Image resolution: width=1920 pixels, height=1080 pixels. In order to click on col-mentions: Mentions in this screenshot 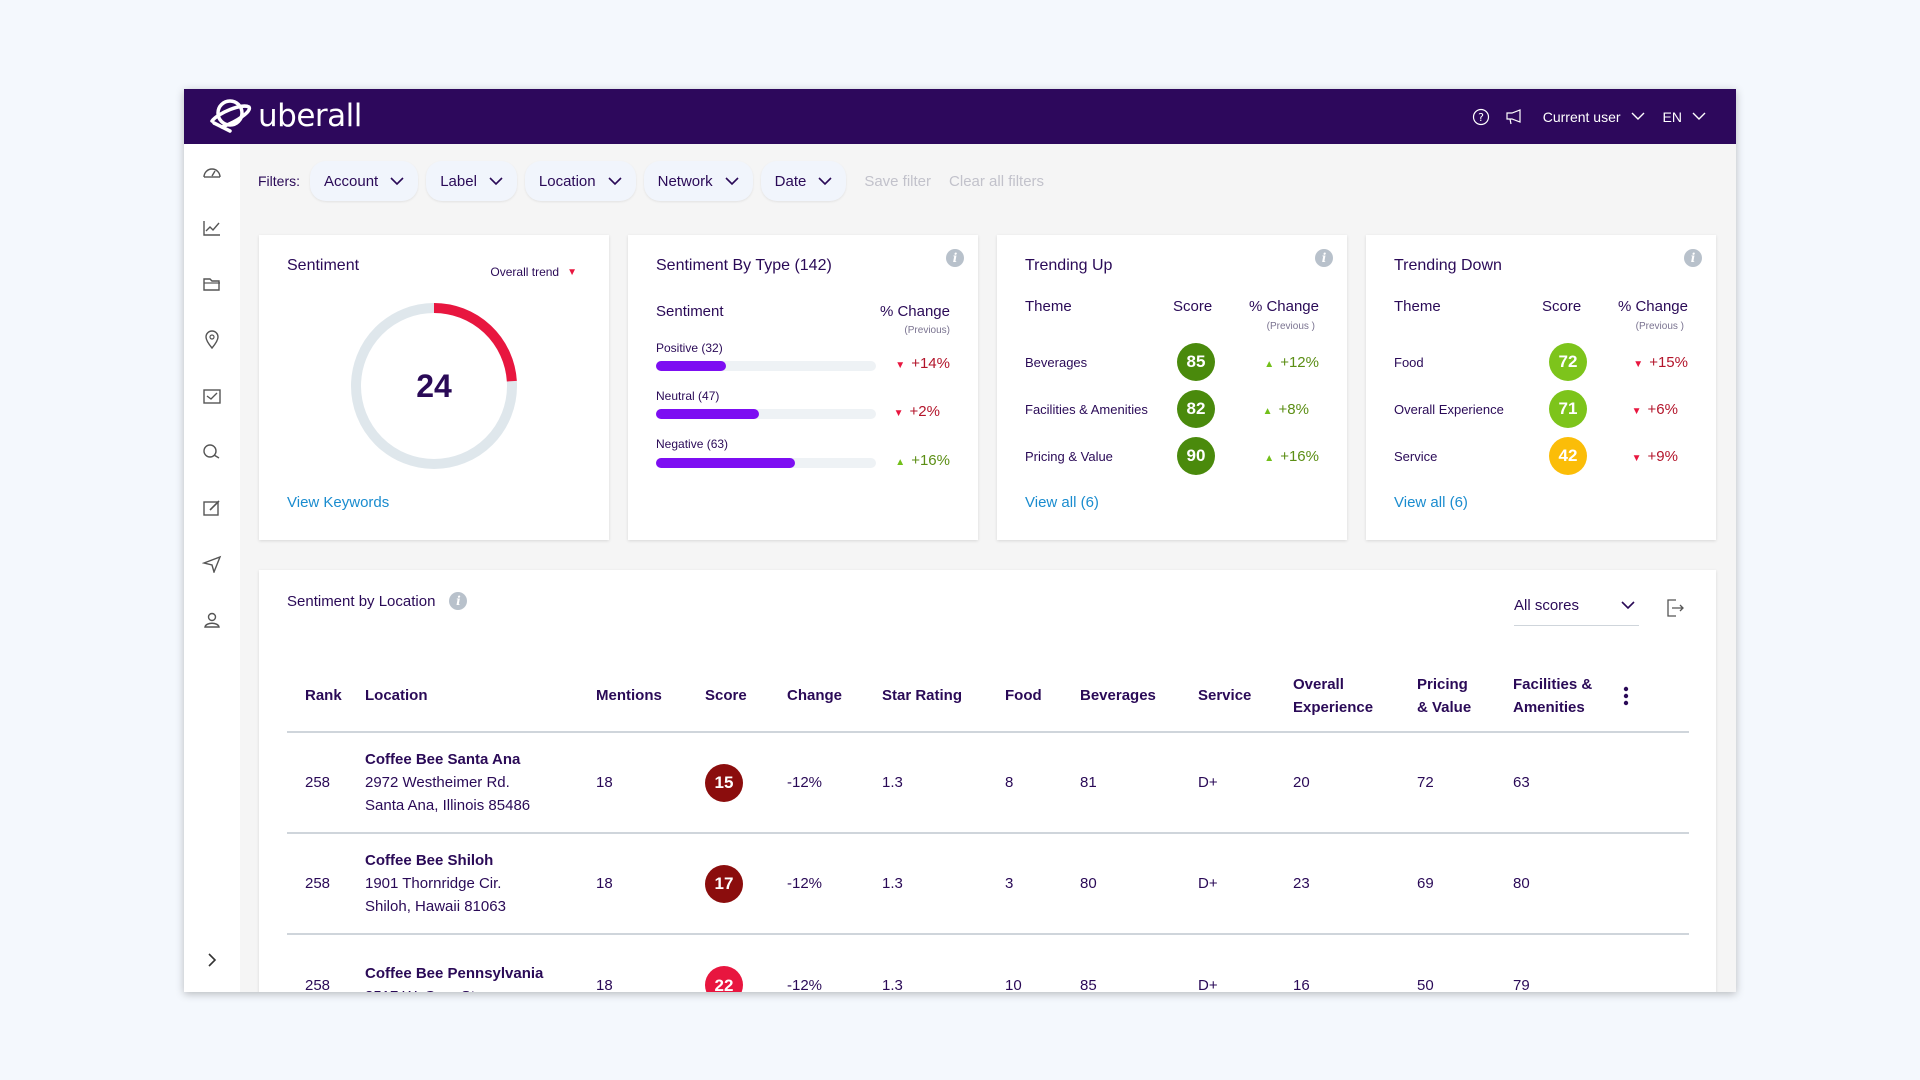, I will do `click(650, 696)`.